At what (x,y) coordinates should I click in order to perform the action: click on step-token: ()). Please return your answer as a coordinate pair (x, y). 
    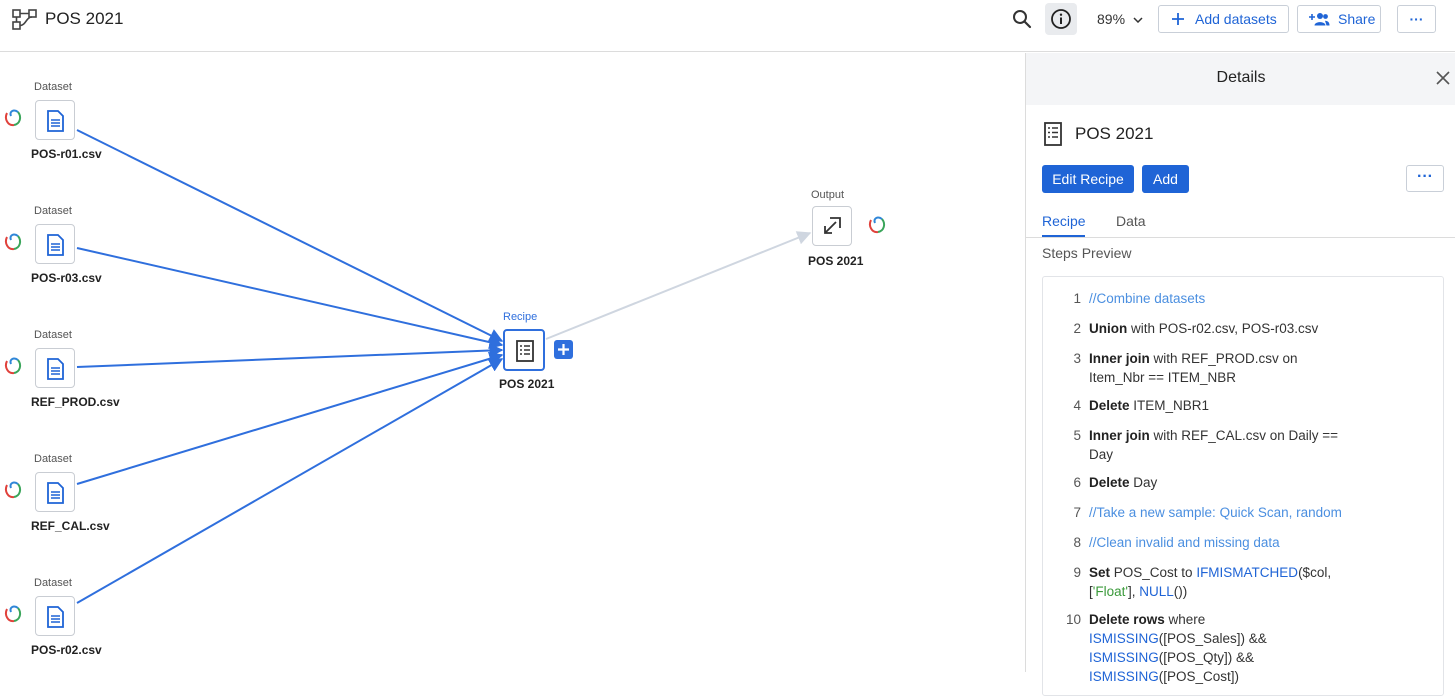
    Looking at the image, I should click on (1180, 591).